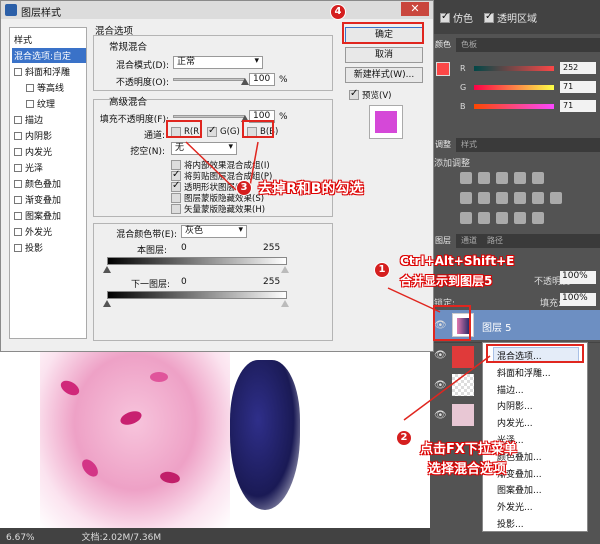  Describe the element at coordinates (211, 166) in the screenshot. I see `arrow-to-r` at that location.